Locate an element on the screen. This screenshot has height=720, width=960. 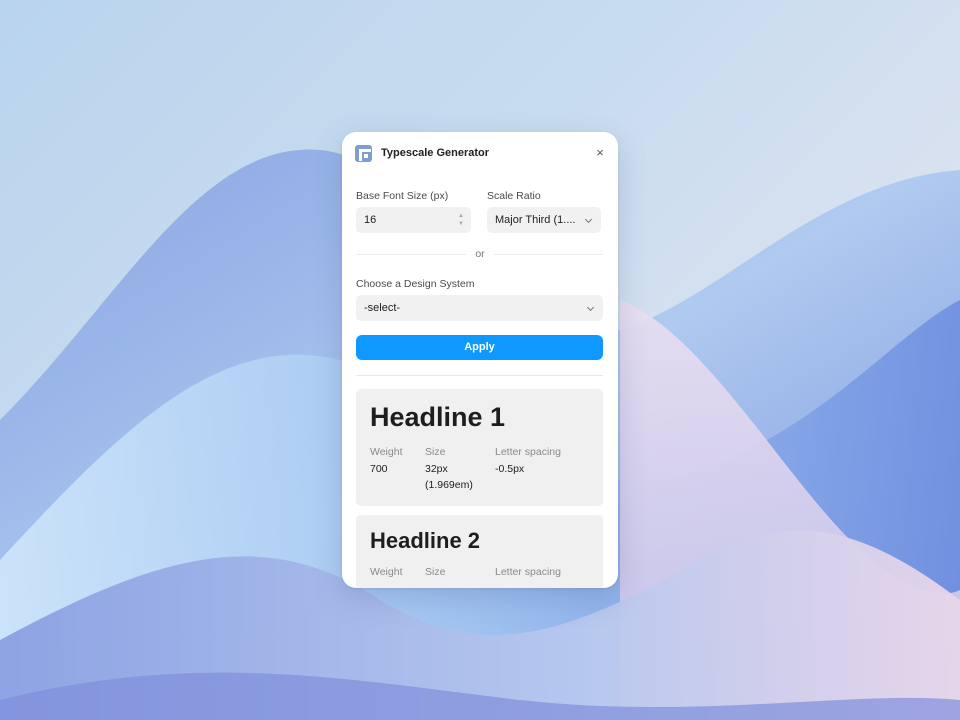
or-divider-text: or is located at coordinates (480, 254).